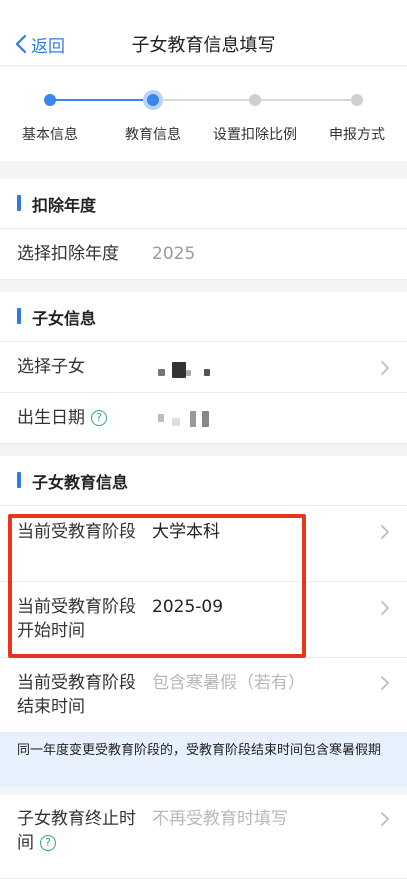 The width and height of the screenshot is (407, 879). I want to click on nav-bar: 返回 子女教育信息填写, so click(203, 33).